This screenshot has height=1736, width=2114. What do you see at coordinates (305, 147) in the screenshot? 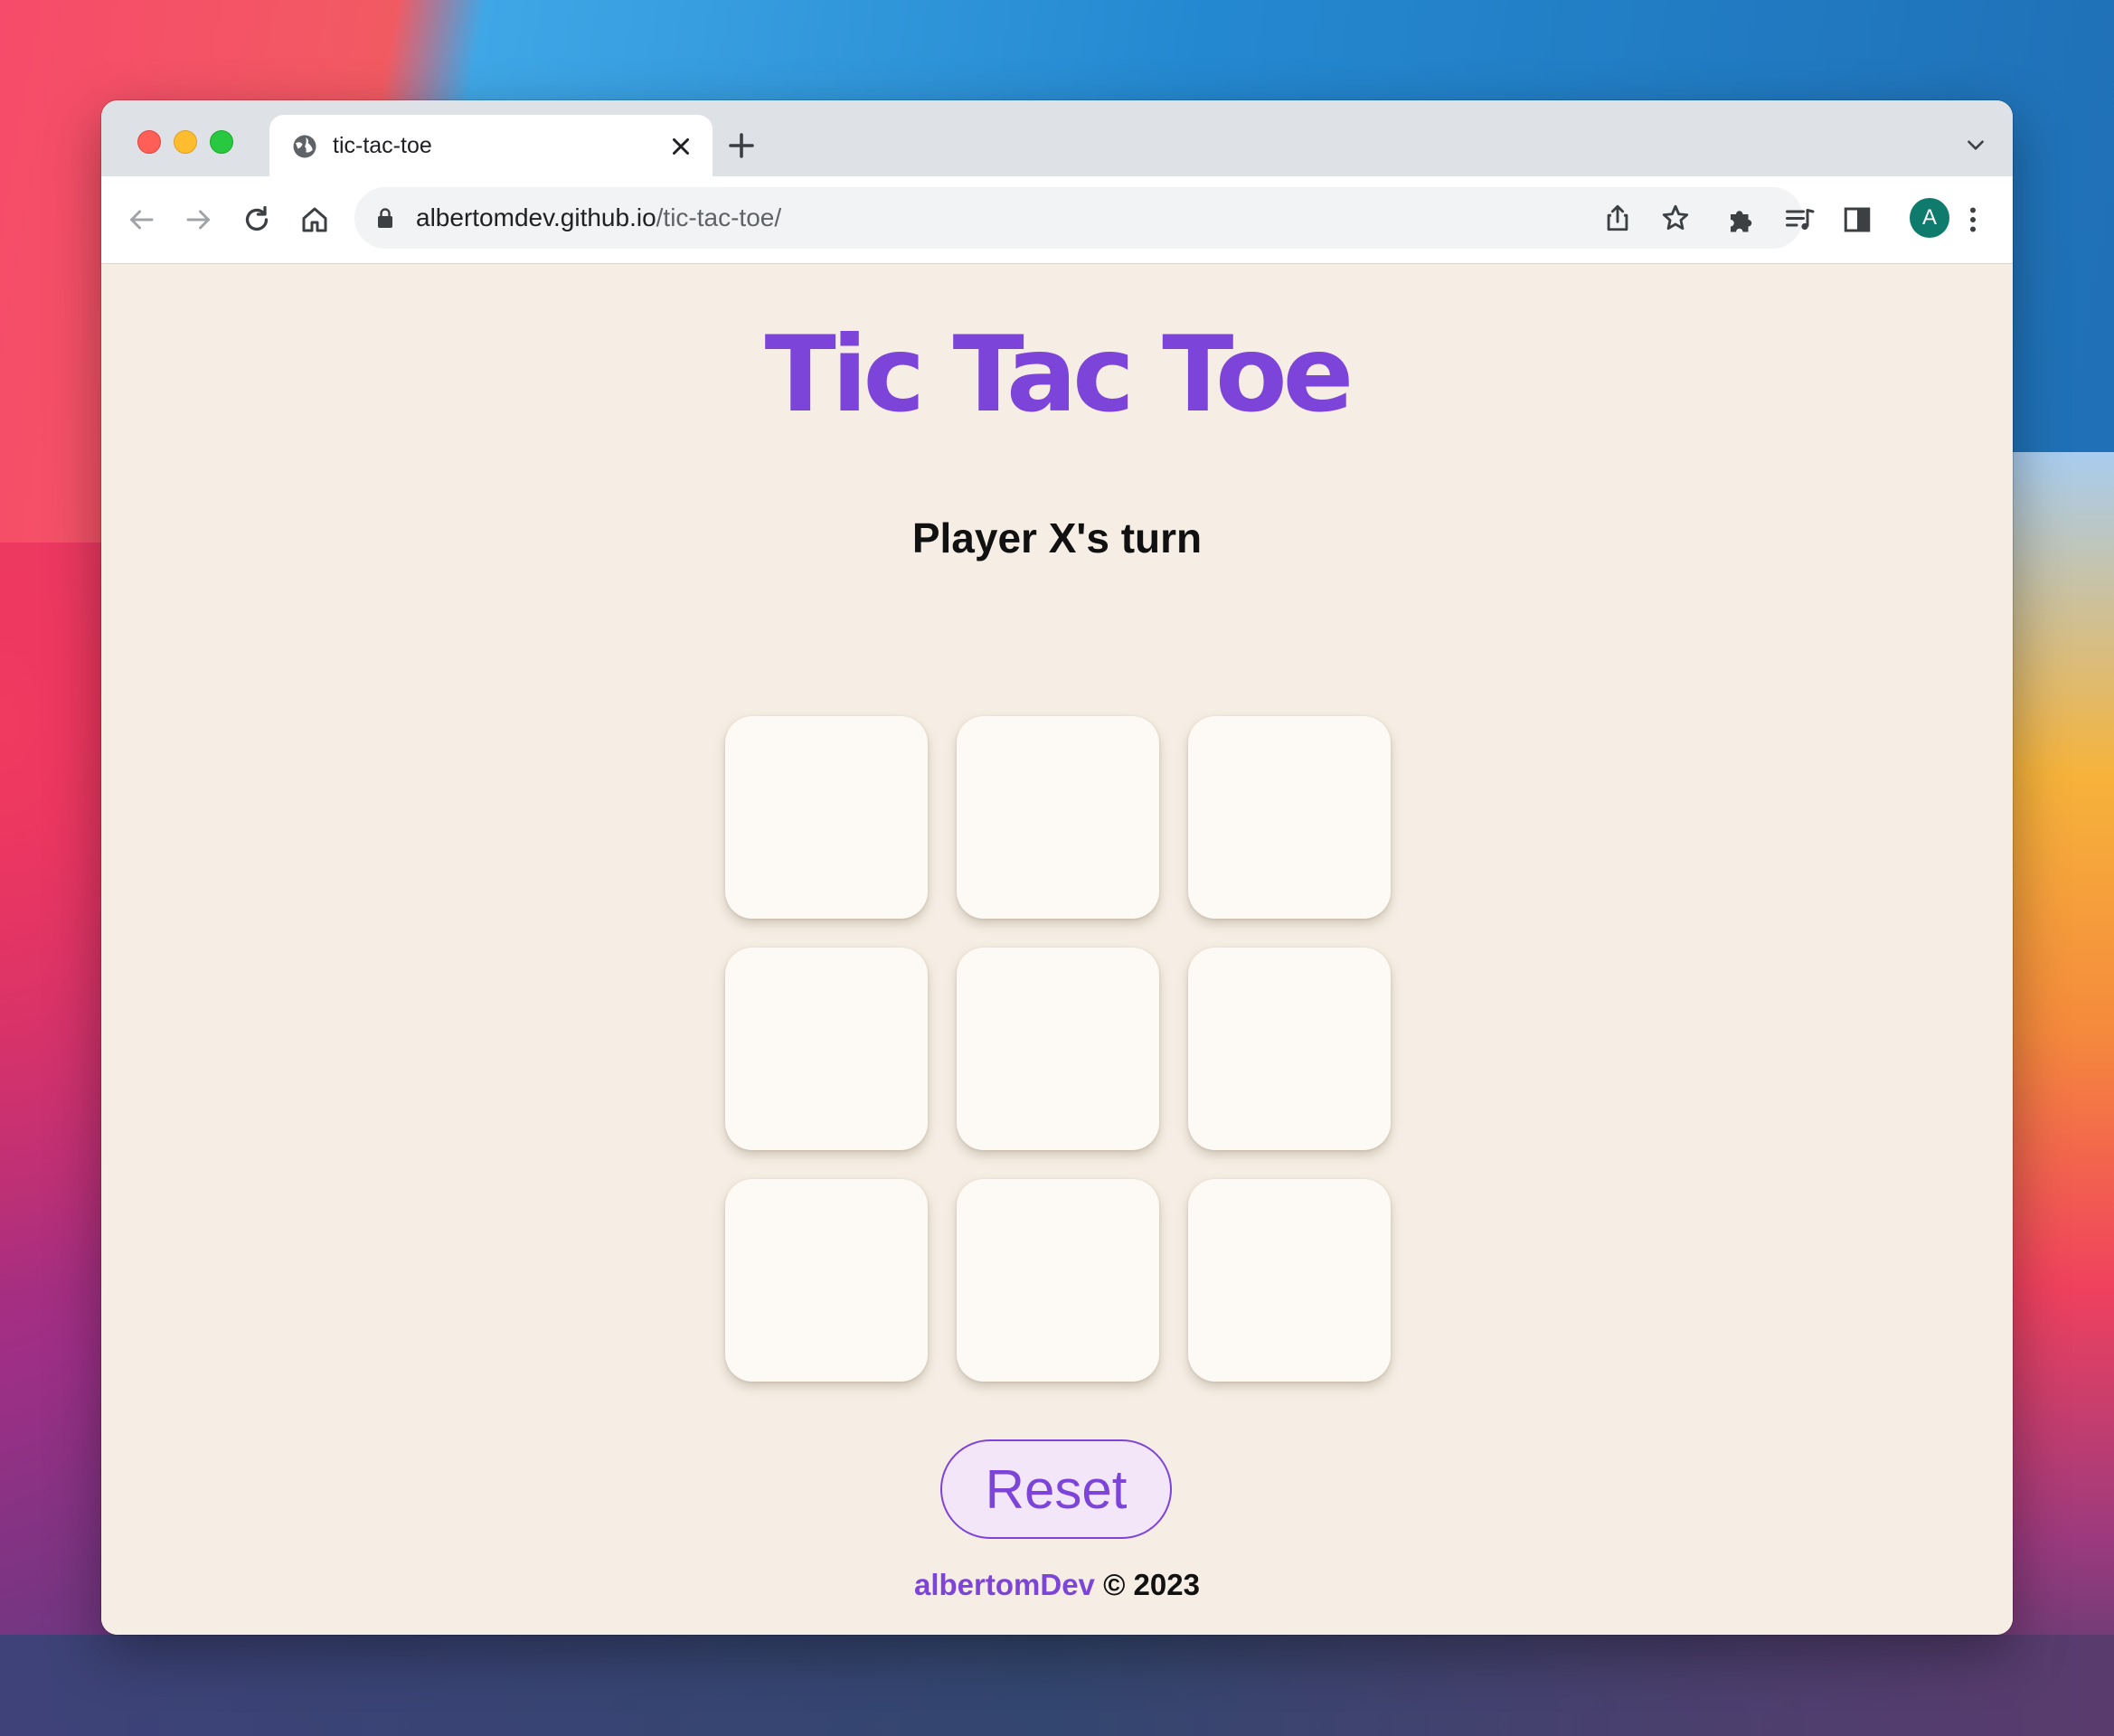
I see `globe-icon` at bounding box center [305, 147].